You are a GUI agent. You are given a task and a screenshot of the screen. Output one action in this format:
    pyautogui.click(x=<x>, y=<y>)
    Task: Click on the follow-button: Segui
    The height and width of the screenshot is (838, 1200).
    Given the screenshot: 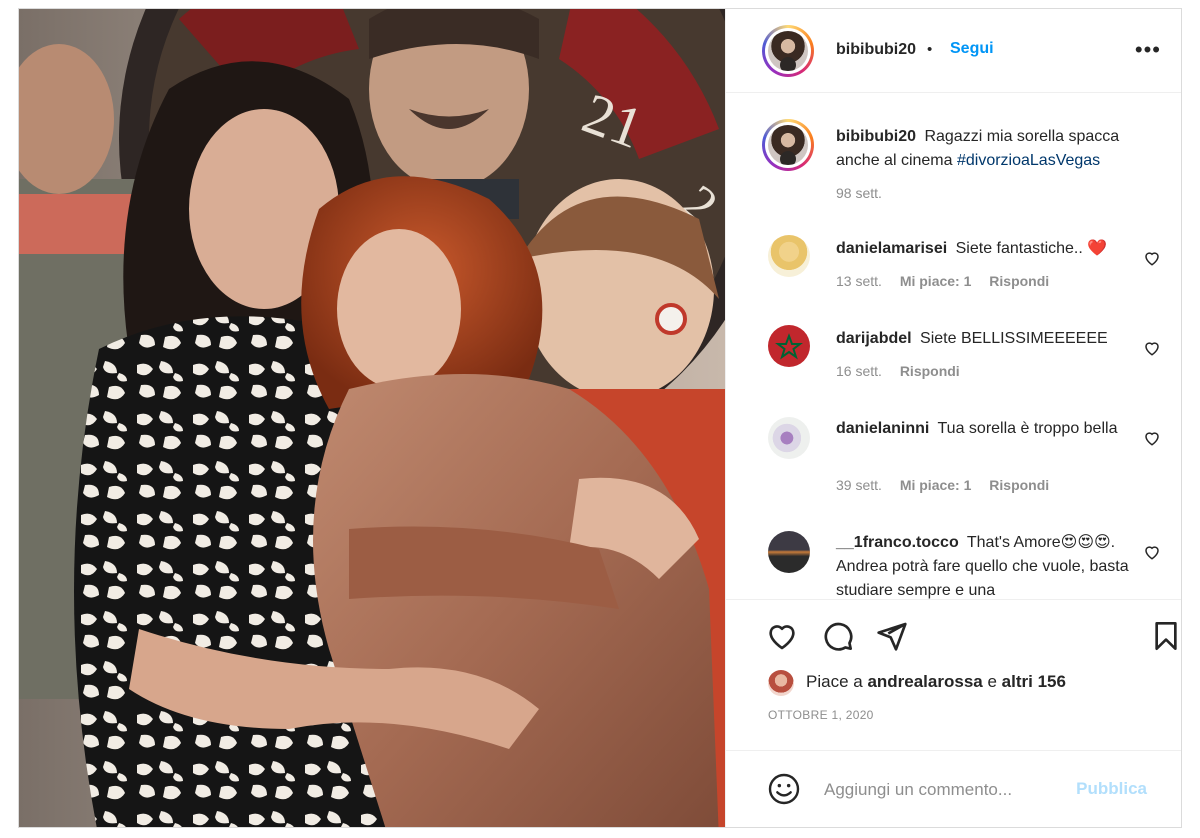 What is the action you would take?
    pyautogui.click(x=972, y=49)
    